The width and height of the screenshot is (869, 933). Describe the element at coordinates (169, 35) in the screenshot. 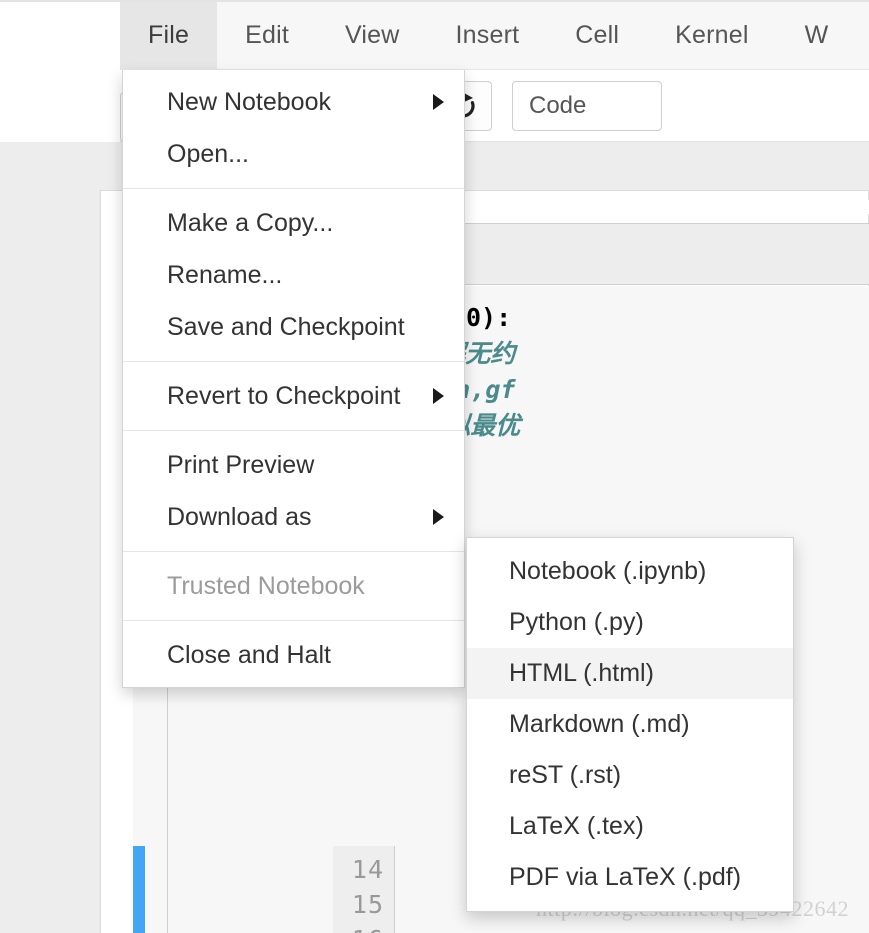

I see `menu-file: File` at that location.